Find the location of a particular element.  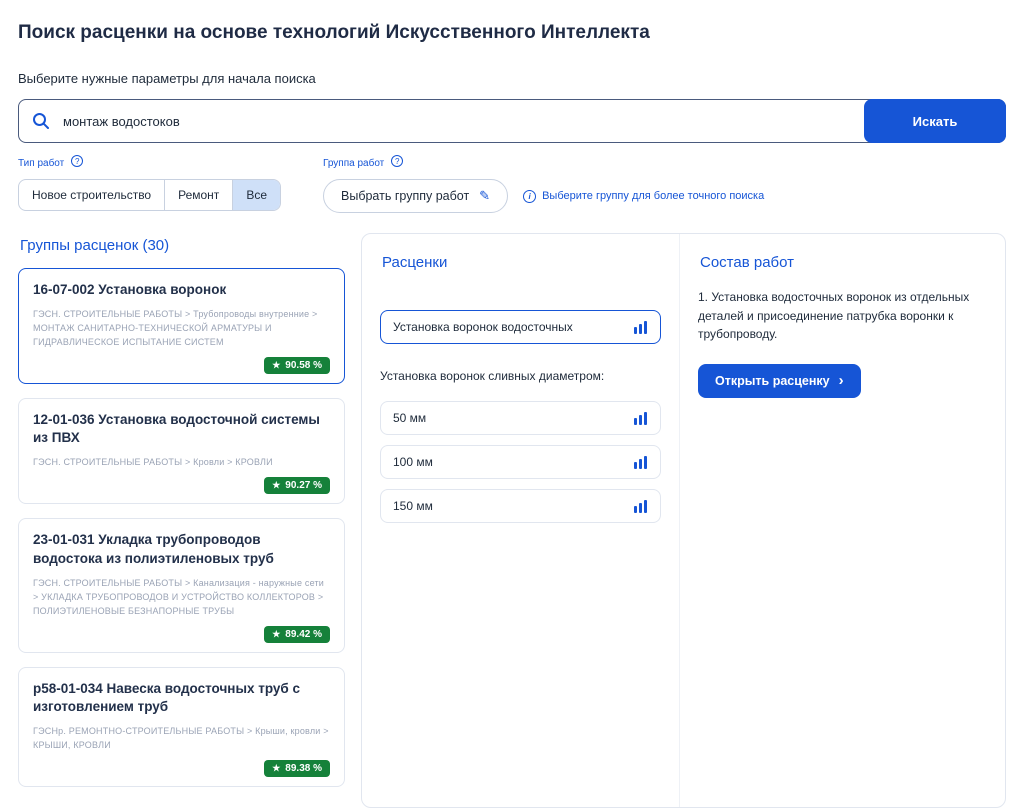

match-value: 90.58 % is located at coordinates (303, 366).